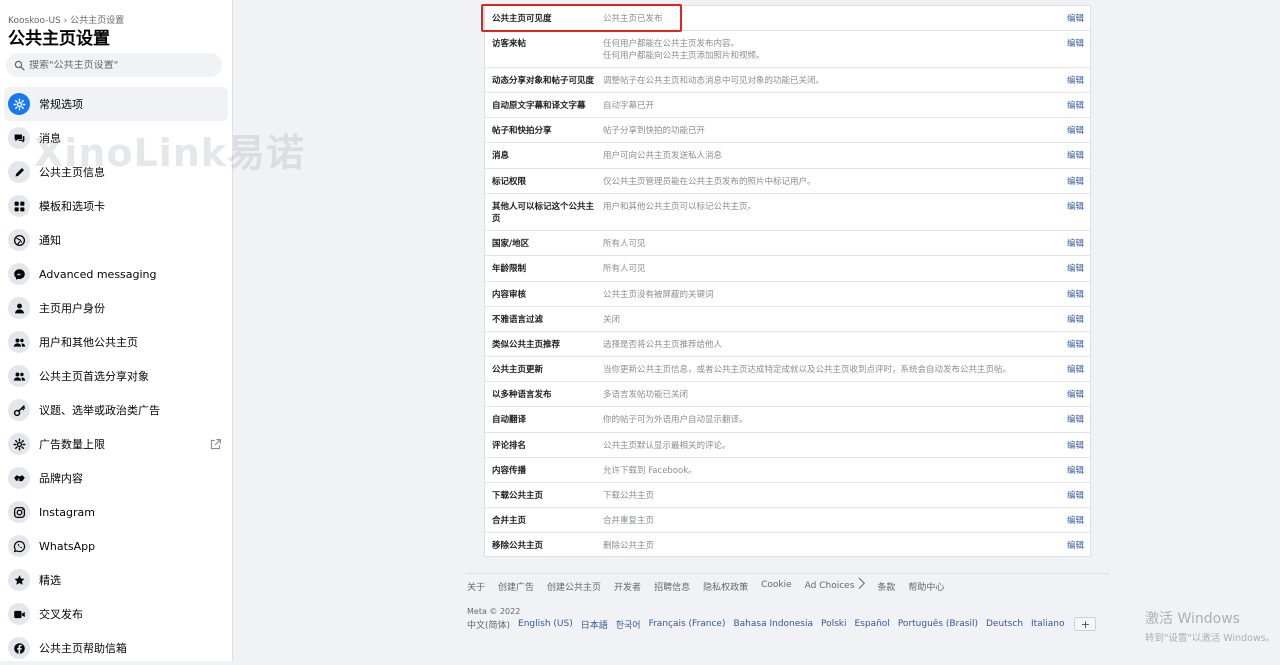 This screenshot has height=665, width=1280. What do you see at coordinates (938, 624) in the screenshot?
I see `language-link: Português (Brasil)` at bounding box center [938, 624].